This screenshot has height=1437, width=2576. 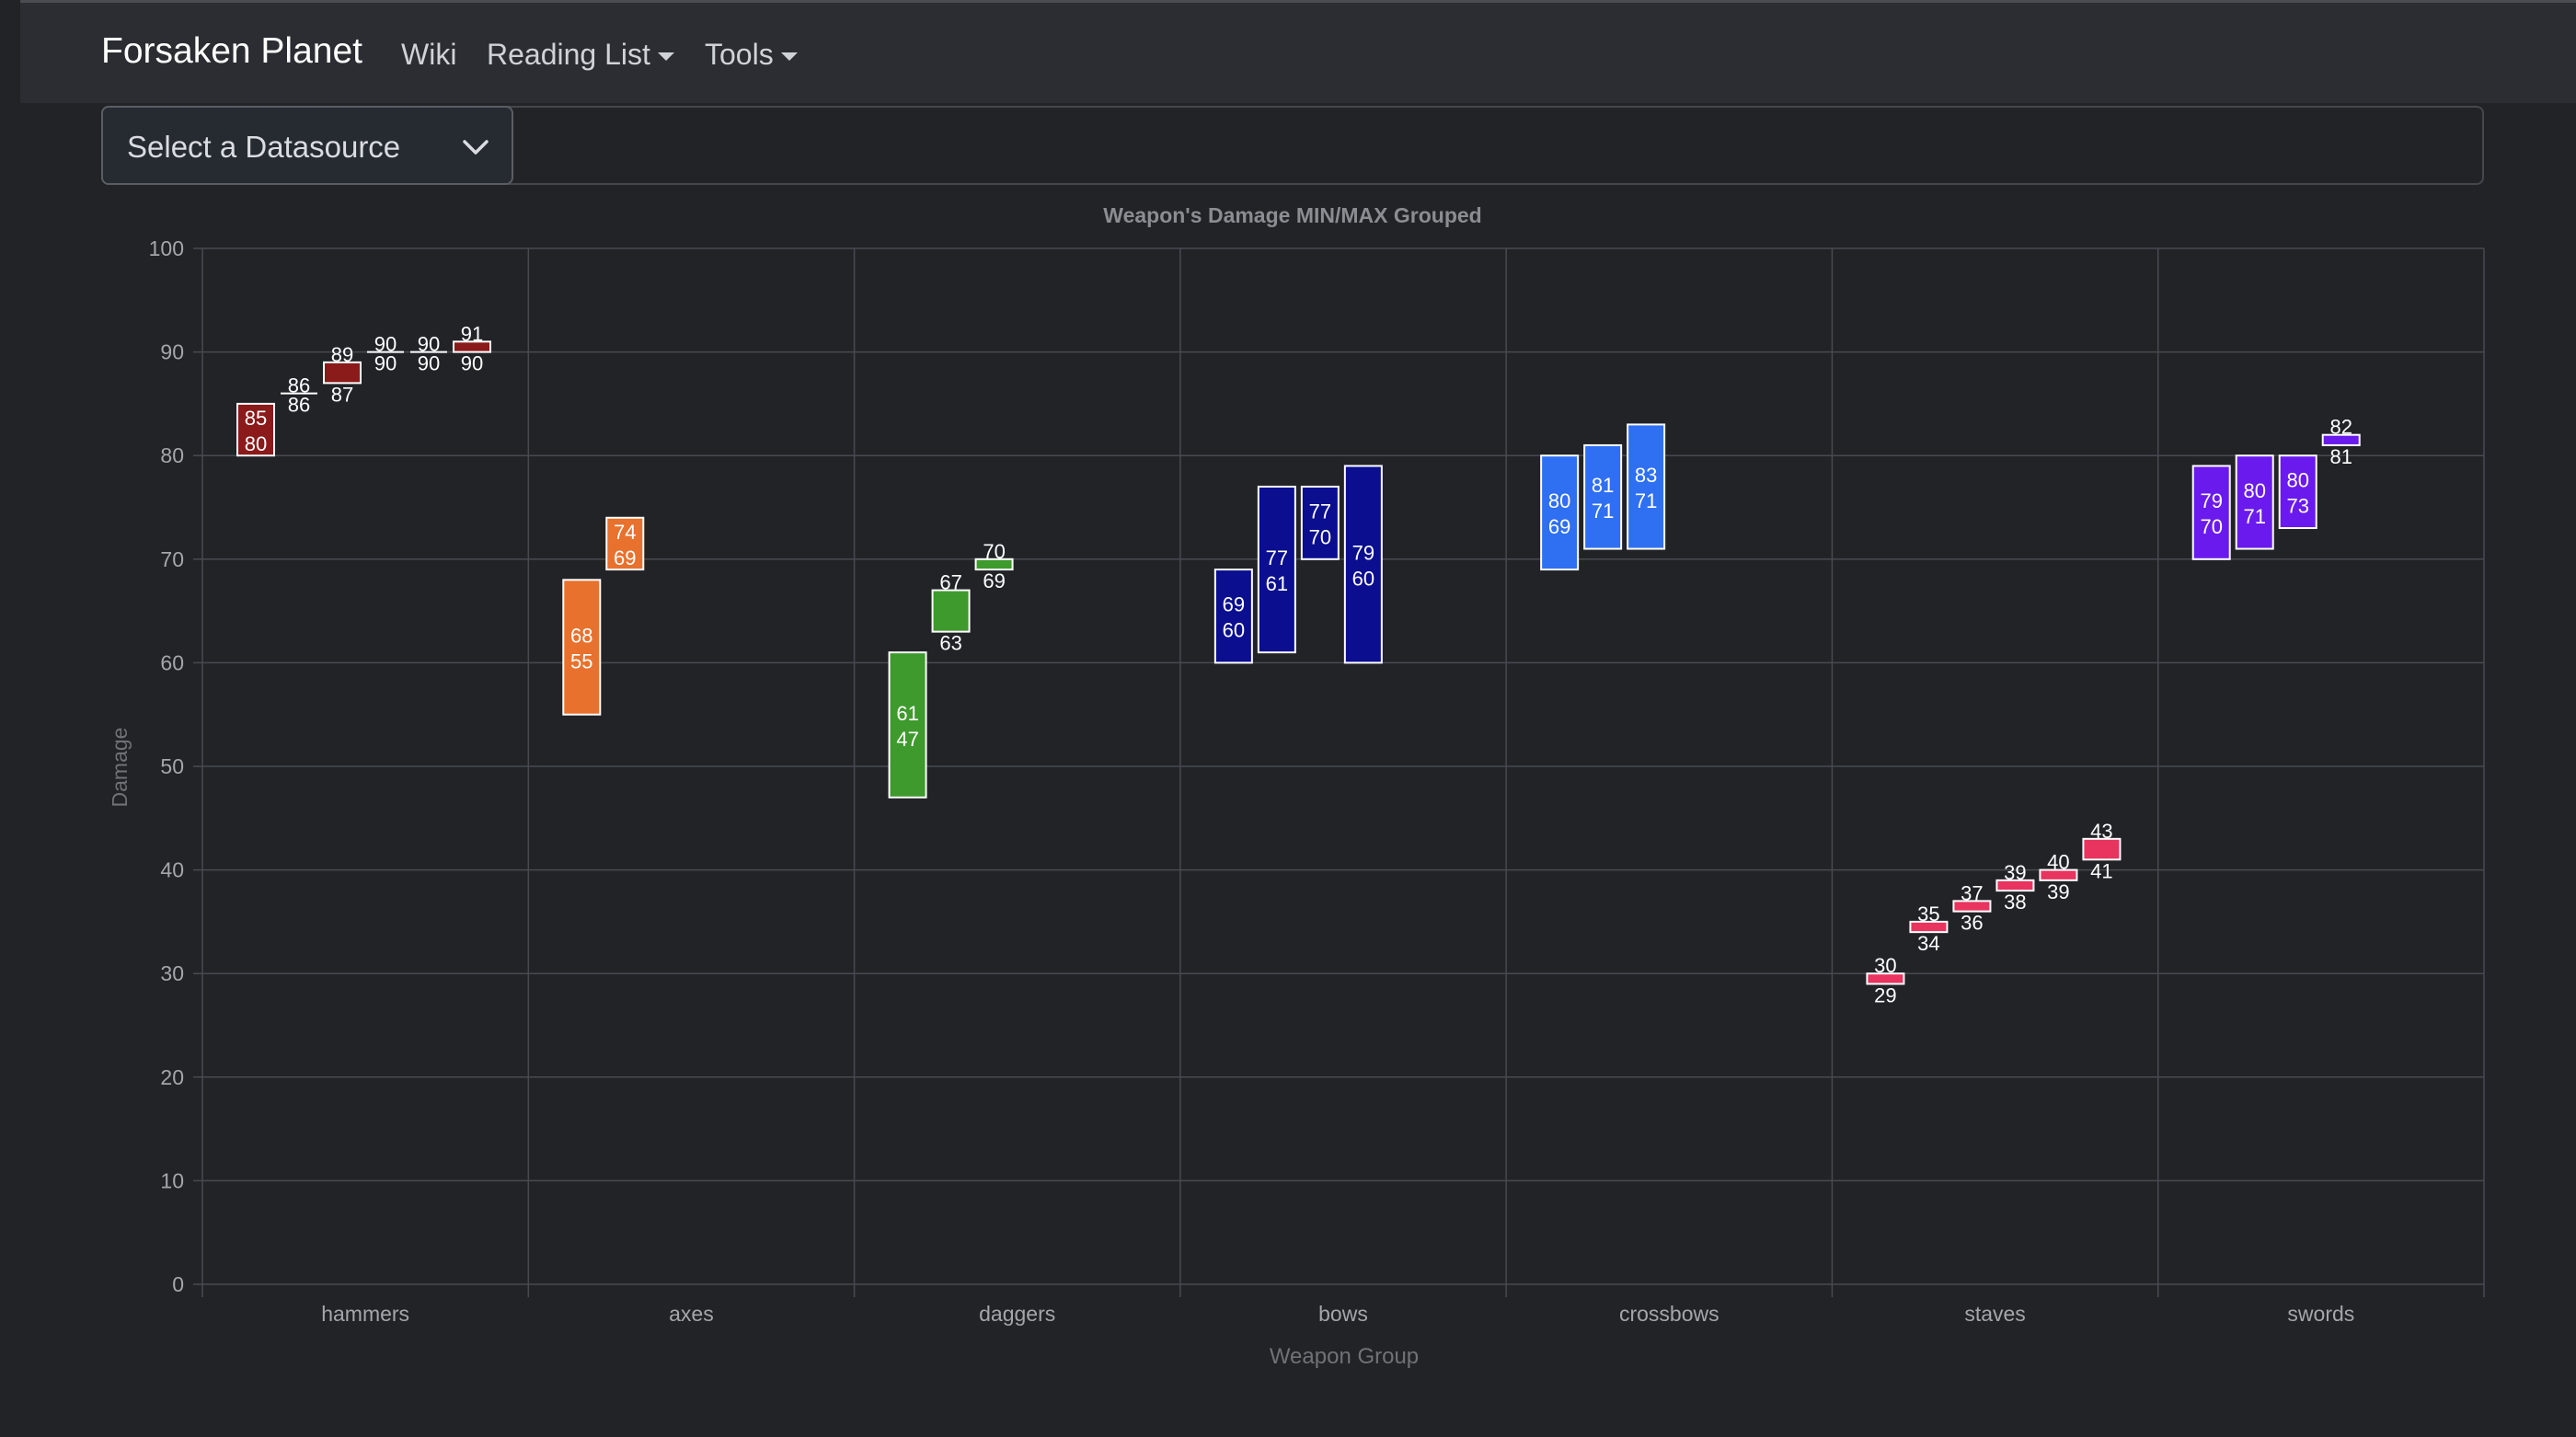 What do you see at coordinates (1928, 913) in the screenshot?
I see `bar-max-label: 35` at bounding box center [1928, 913].